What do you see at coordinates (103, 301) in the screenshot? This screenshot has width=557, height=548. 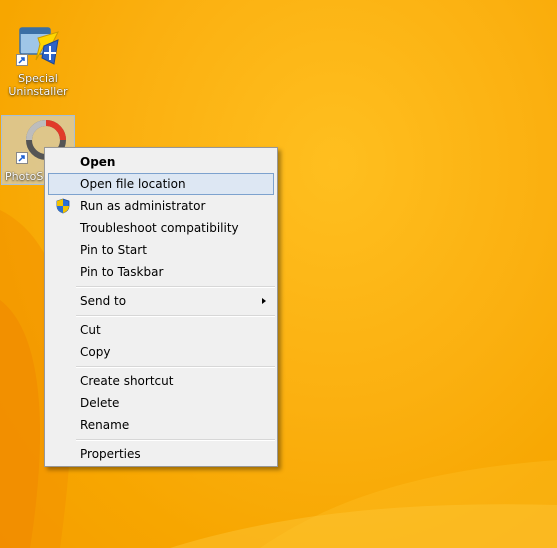 I see `menu-item-label: Send to` at bounding box center [103, 301].